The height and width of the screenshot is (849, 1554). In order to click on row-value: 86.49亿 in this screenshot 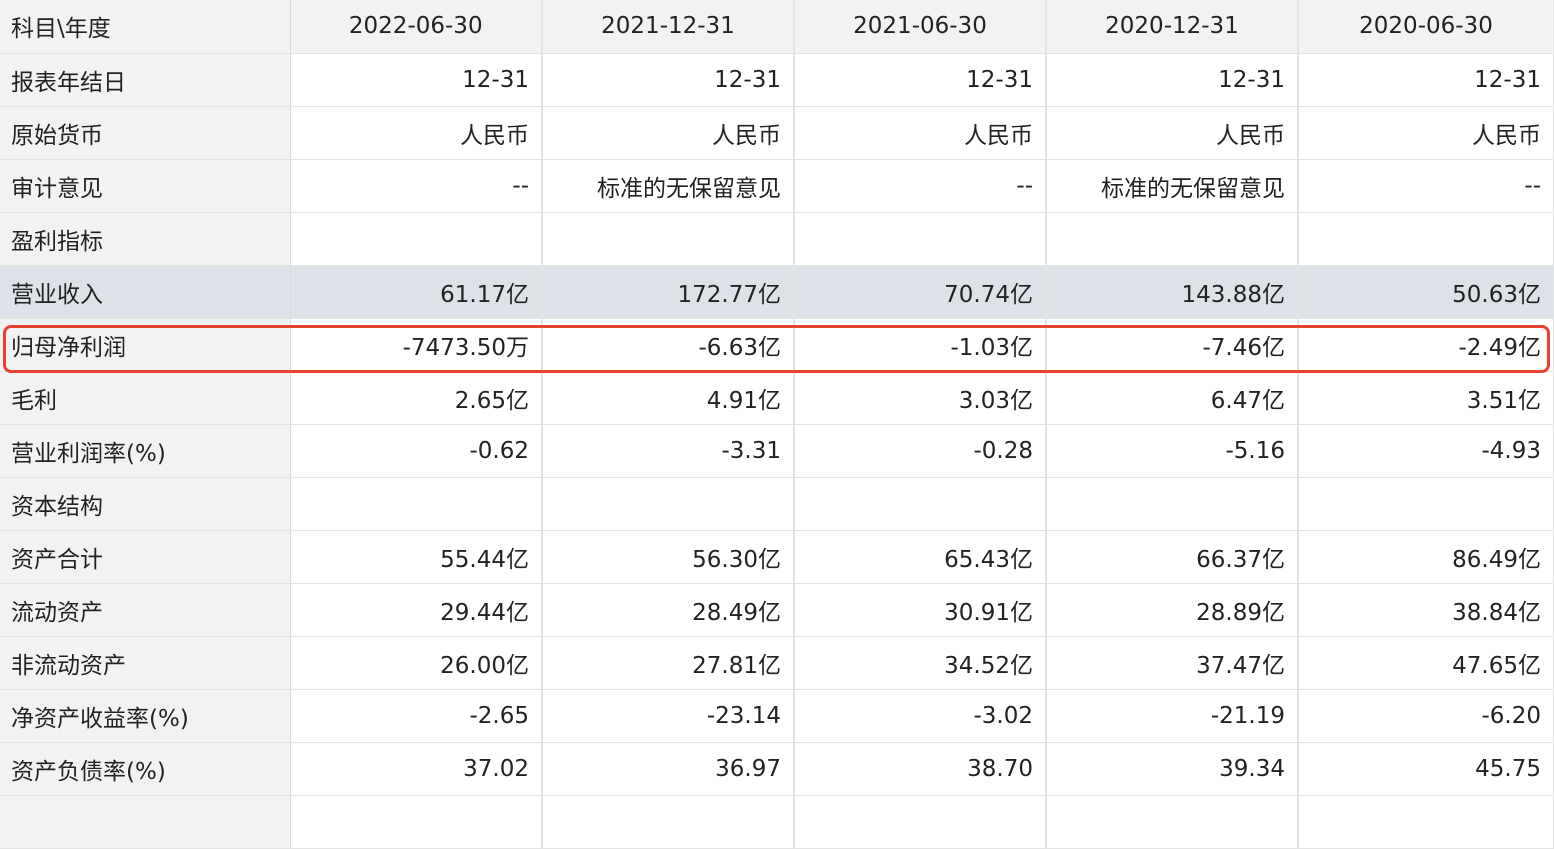, I will do `click(1426, 557)`.